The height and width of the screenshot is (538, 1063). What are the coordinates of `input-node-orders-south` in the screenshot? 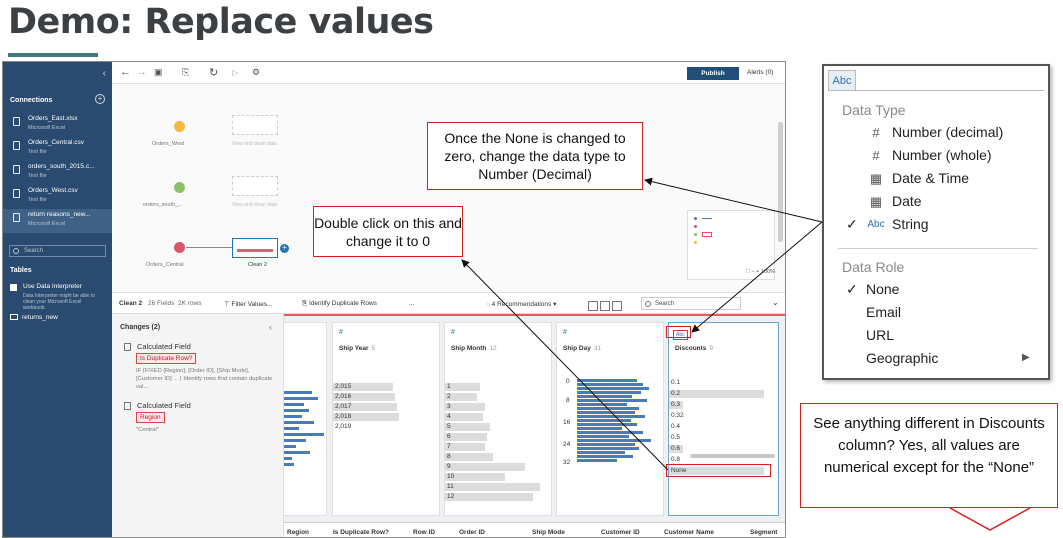 It's located at (179, 187).